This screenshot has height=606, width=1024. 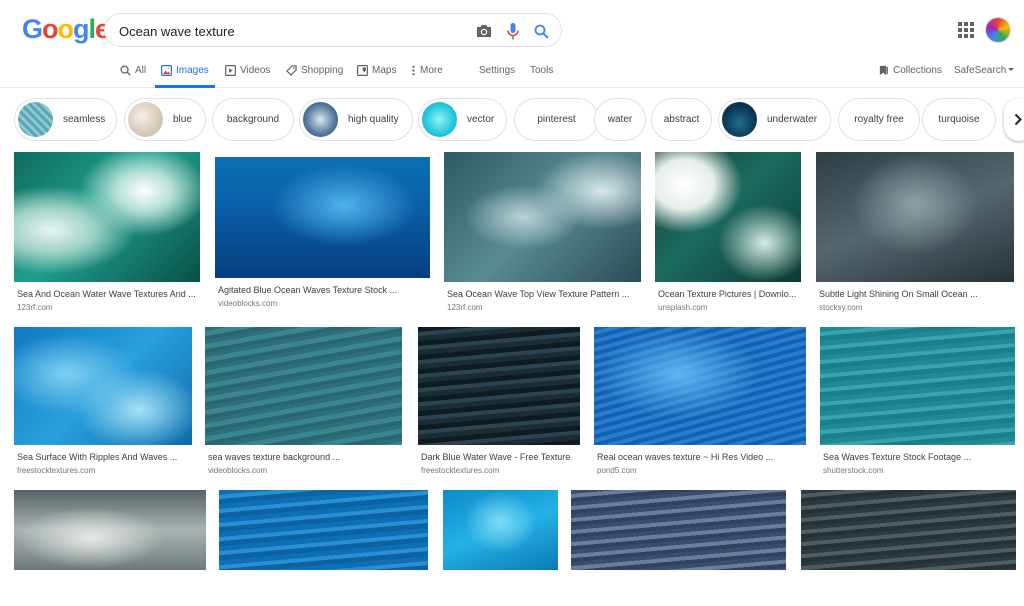 What do you see at coordinates (356, 119) in the screenshot?
I see `chip-high-quality: high quality` at bounding box center [356, 119].